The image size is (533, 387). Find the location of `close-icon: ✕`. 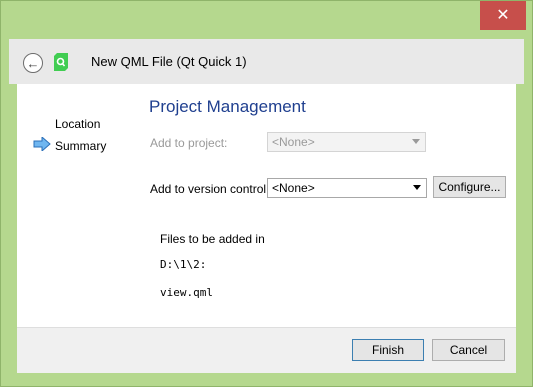

close-icon: ✕ is located at coordinates (503, 15).